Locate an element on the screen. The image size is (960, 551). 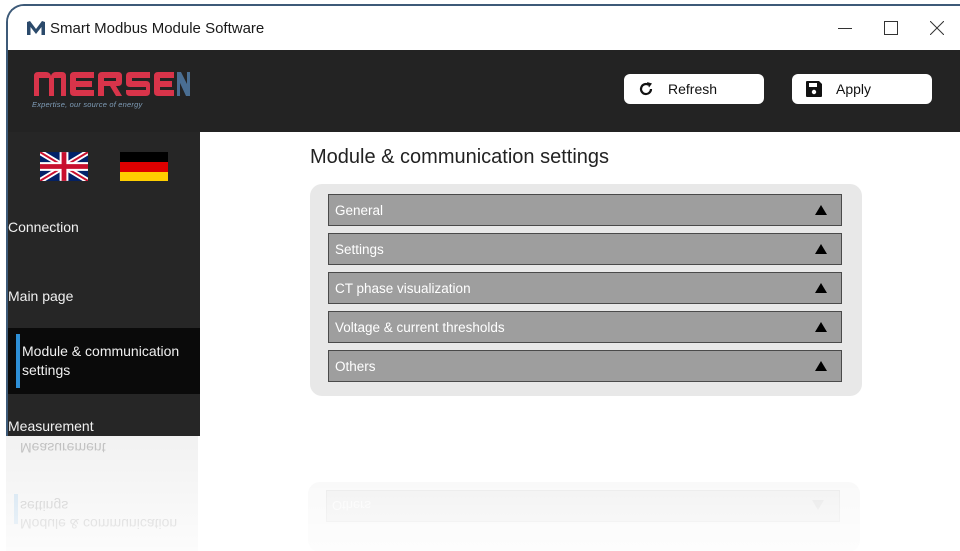
title-bar: Smart Modbus Module Software is located at coordinates (484, 28).